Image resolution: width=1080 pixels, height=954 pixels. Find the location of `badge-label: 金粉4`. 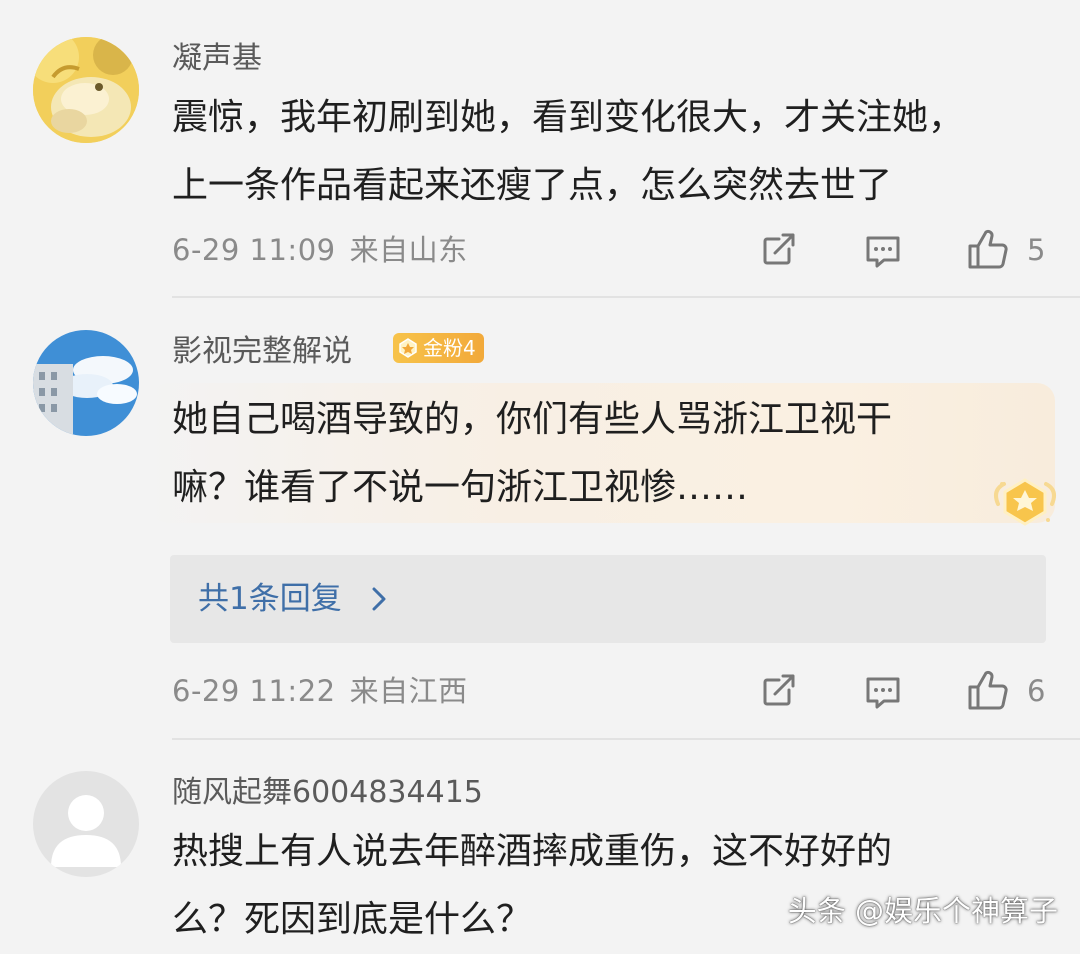

badge-label: 金粉4 is located at coordinates (449, 348).